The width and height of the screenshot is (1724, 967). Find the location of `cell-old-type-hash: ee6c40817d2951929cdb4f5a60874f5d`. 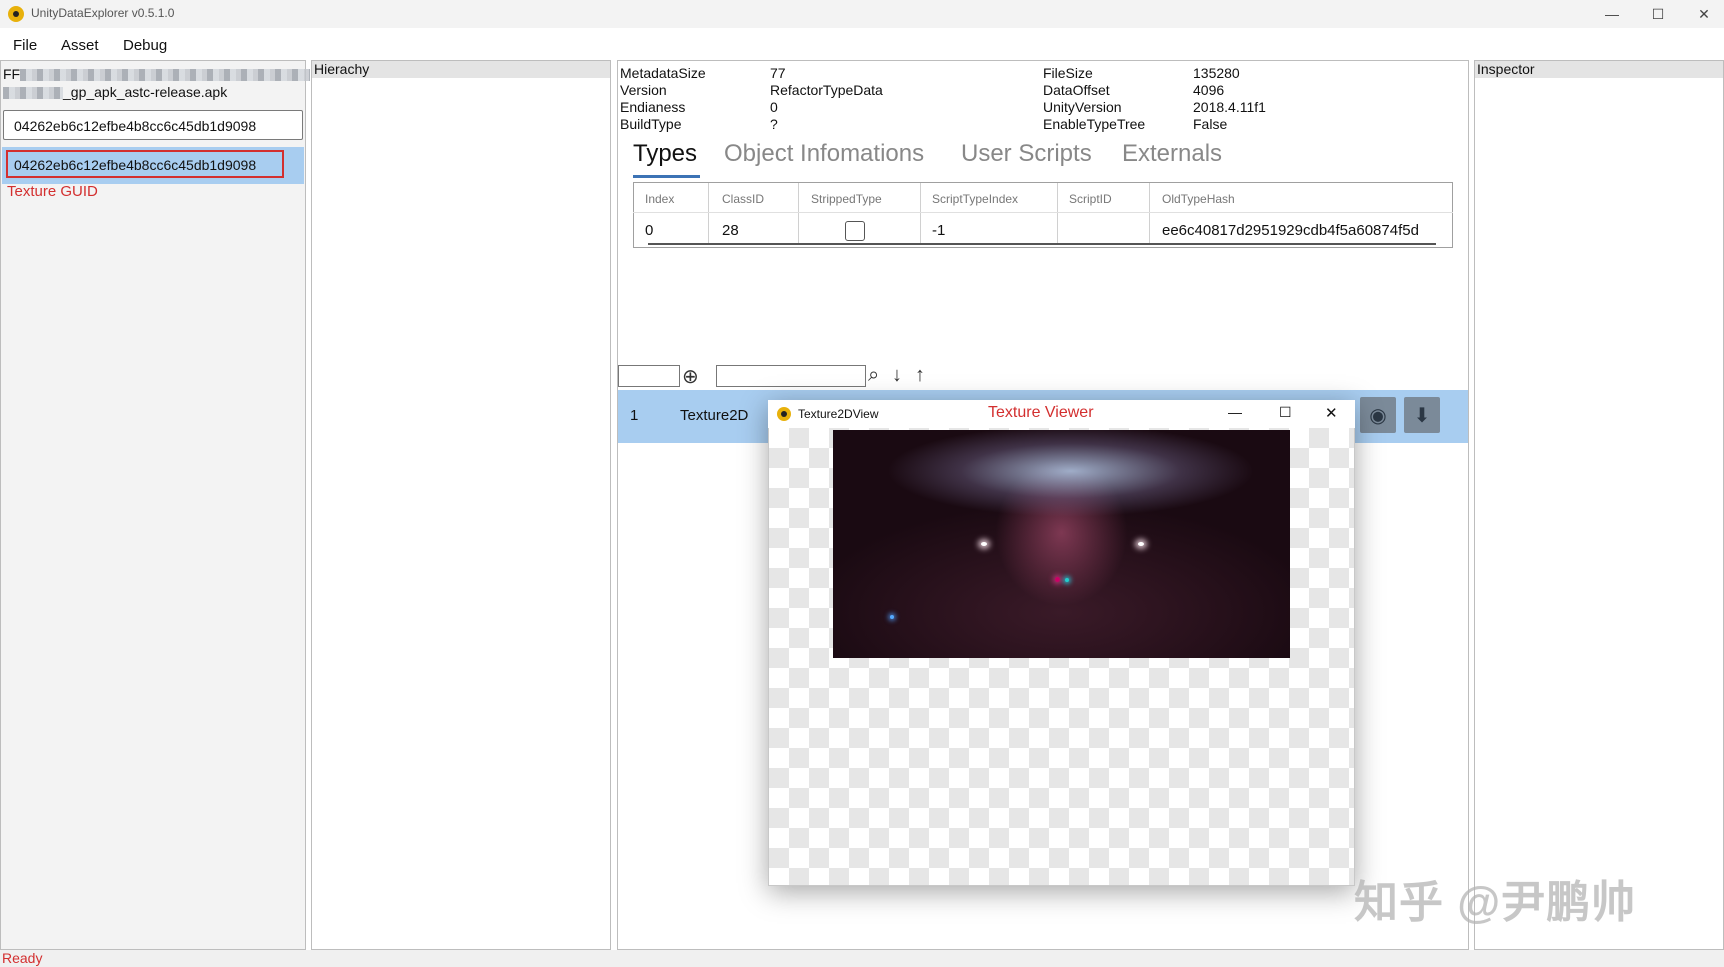

cell-old-type-hash: ee6c40817d2951929cdb4f5a60874f5d is located at coordinates (1290, 230).